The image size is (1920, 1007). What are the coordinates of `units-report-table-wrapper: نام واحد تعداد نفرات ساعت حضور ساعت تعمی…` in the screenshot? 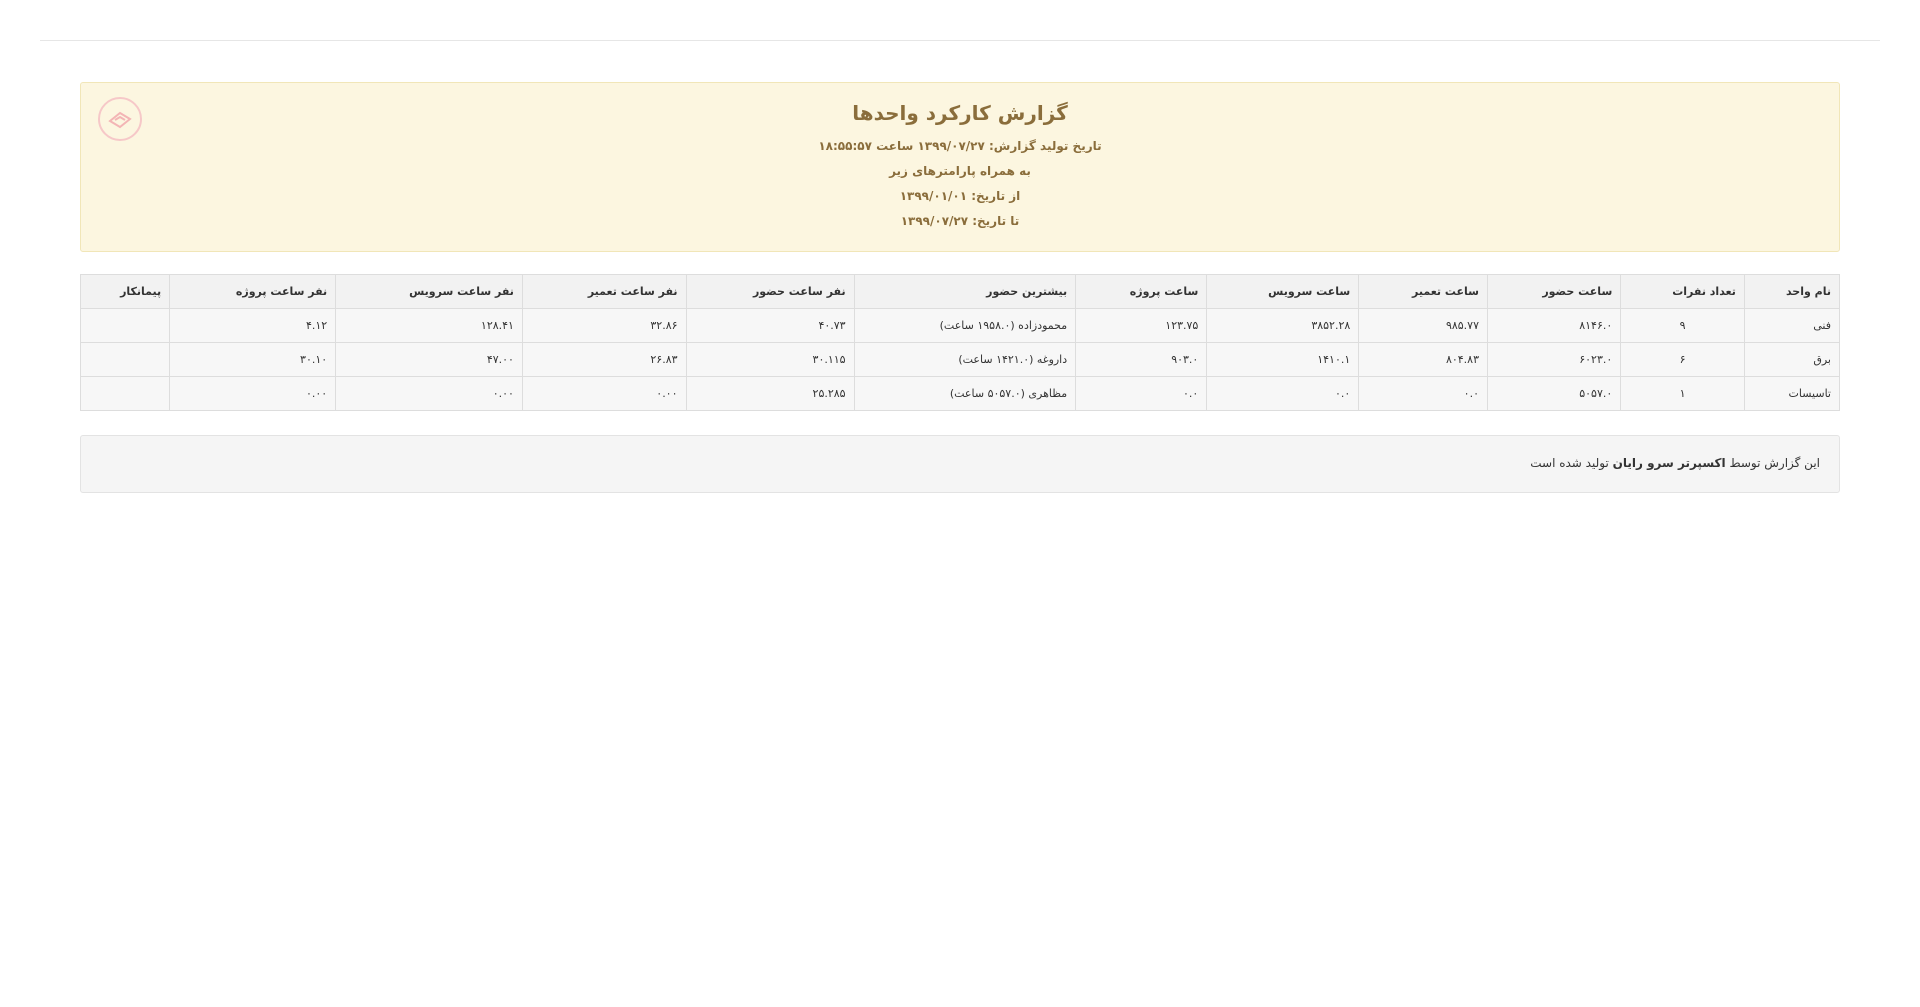 It's located at (960, 342).